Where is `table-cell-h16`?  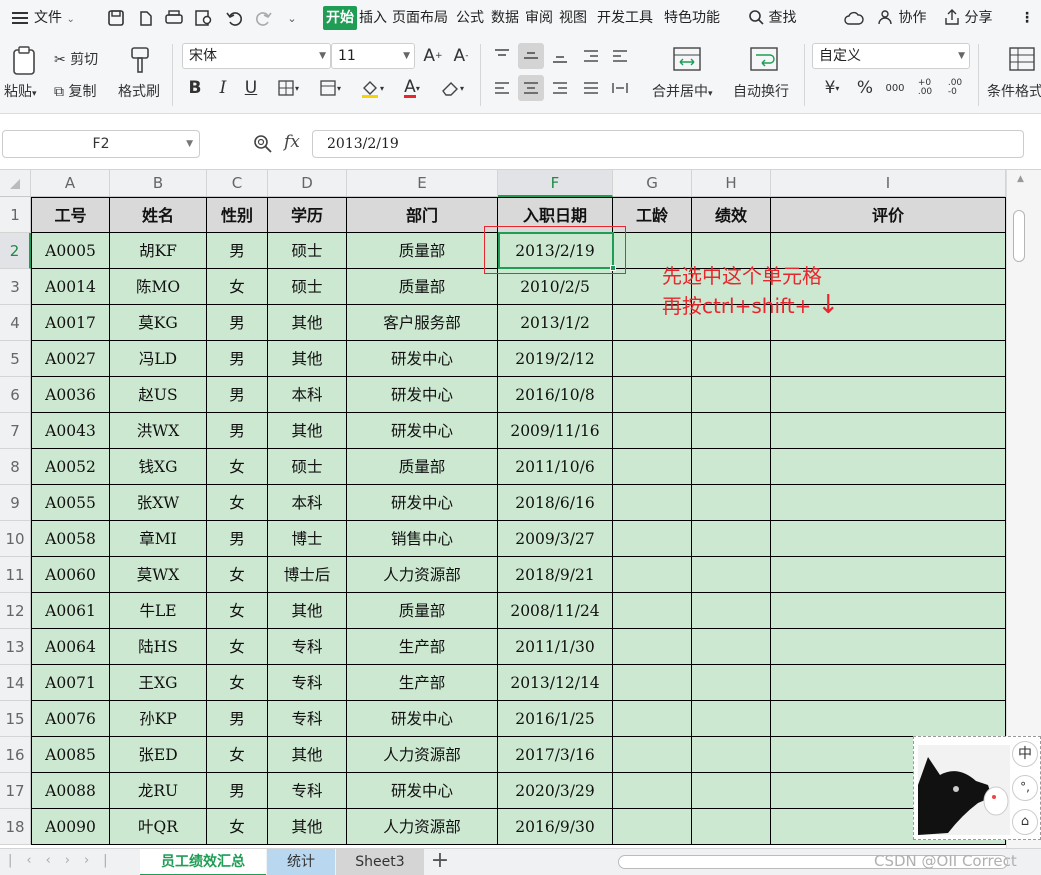
table-cell-h16 is located at coordinates (731, 755).